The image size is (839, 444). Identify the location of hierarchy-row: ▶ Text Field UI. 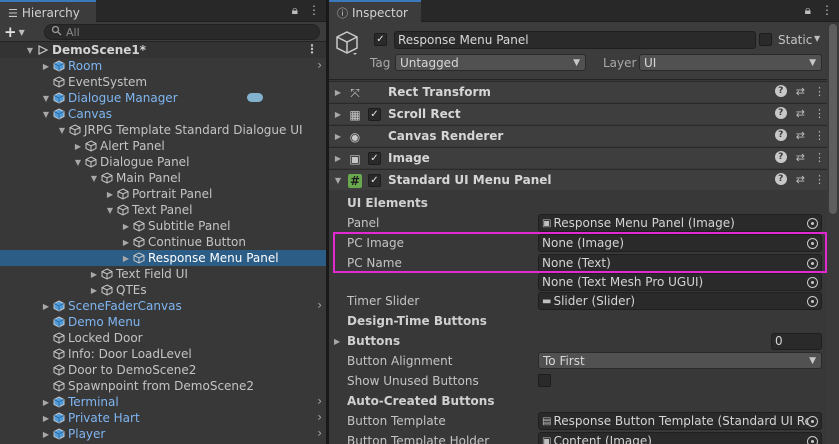
(163, 274).